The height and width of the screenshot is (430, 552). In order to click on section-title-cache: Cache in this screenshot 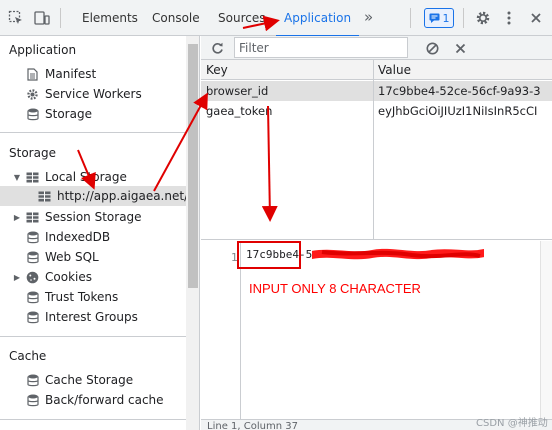, I will do `click(28, 356)`.